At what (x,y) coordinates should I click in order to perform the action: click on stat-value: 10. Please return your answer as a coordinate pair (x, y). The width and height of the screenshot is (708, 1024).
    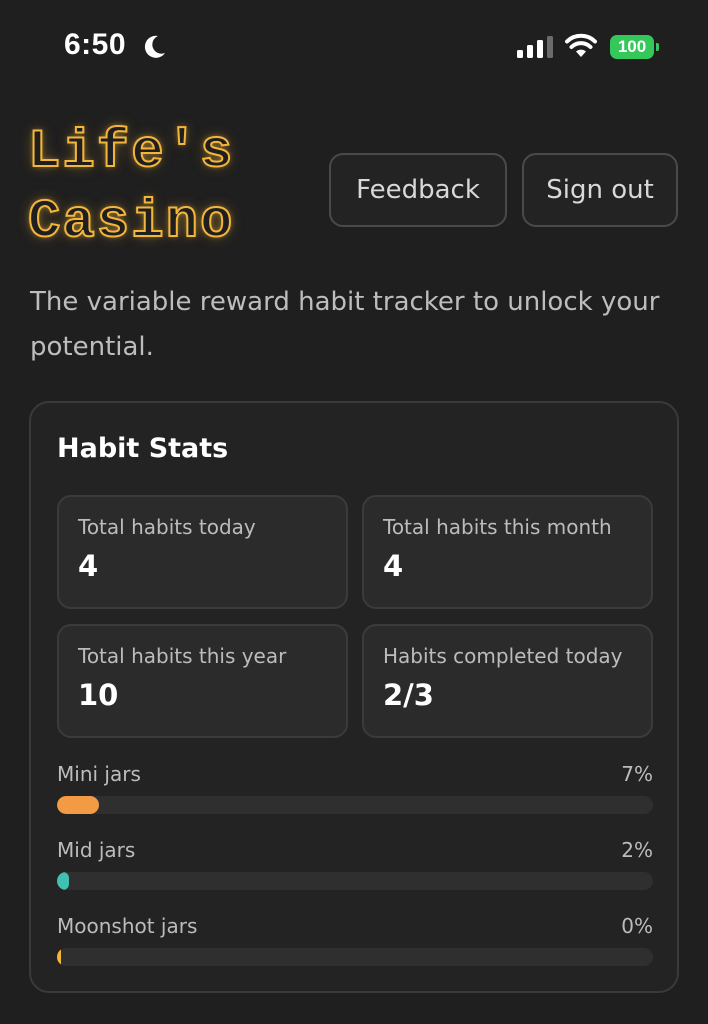
    Looking at the image, I should click on (98, 695).